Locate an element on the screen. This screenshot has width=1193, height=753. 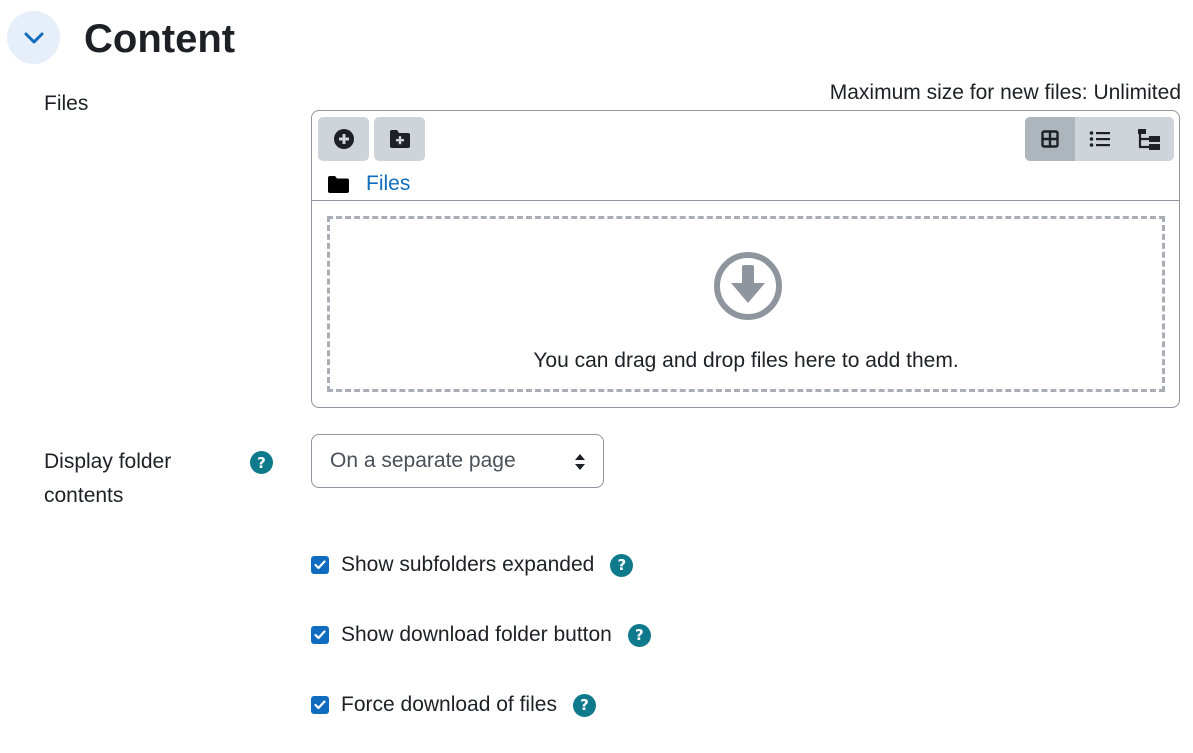
folder-plus-icon is located at coordinates (399, 139).